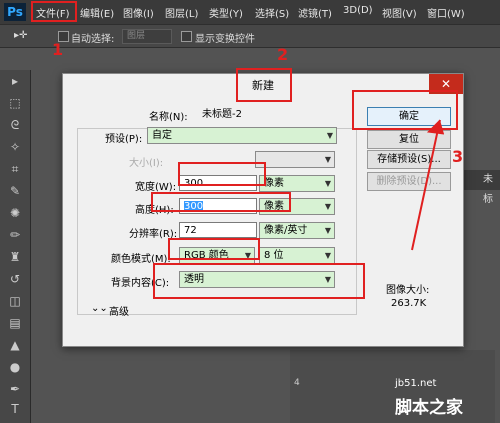 This screenshot has width=500, height=423. Describe the element at coordinates (297, 183) in the screenshot. I see `width-unit-select: 像素 ▼` at that location.